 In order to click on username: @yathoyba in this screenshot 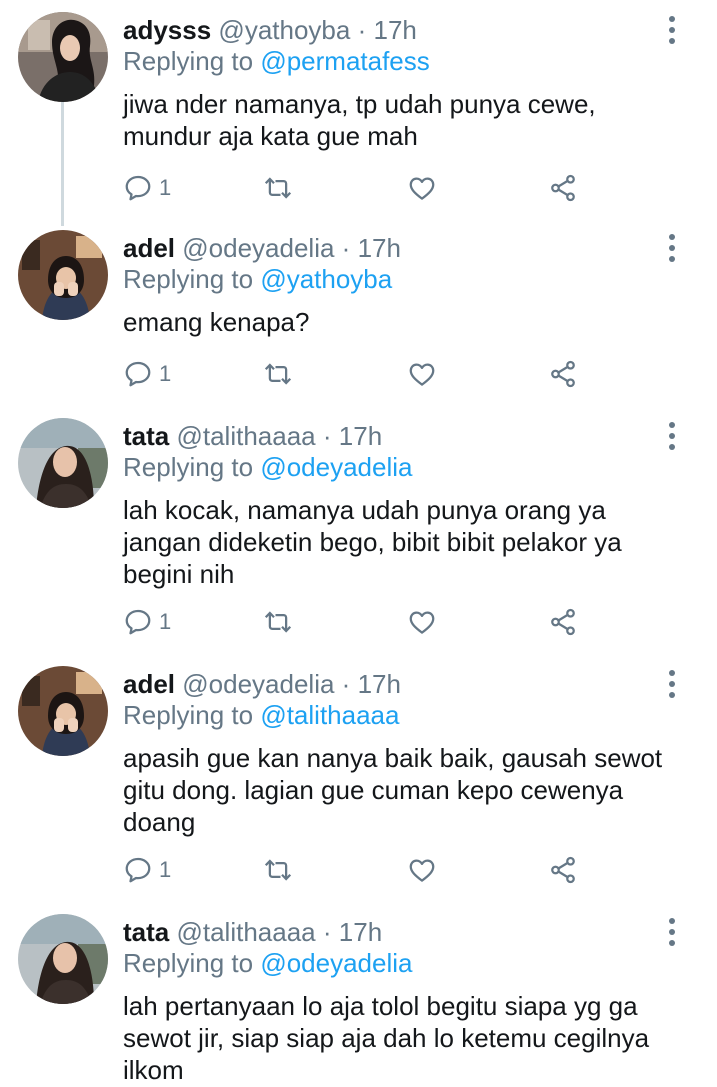, I will do `click(284, 30)`.